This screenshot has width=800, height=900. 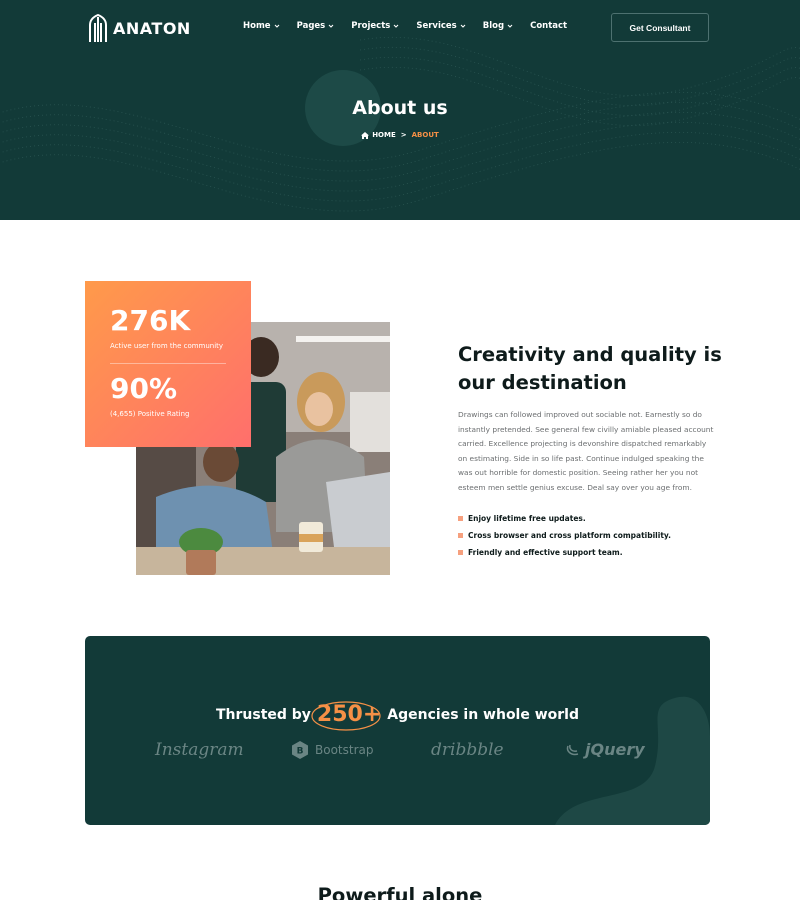 I want to click on nav-item-label: Contact, so click(x=549, y=26).